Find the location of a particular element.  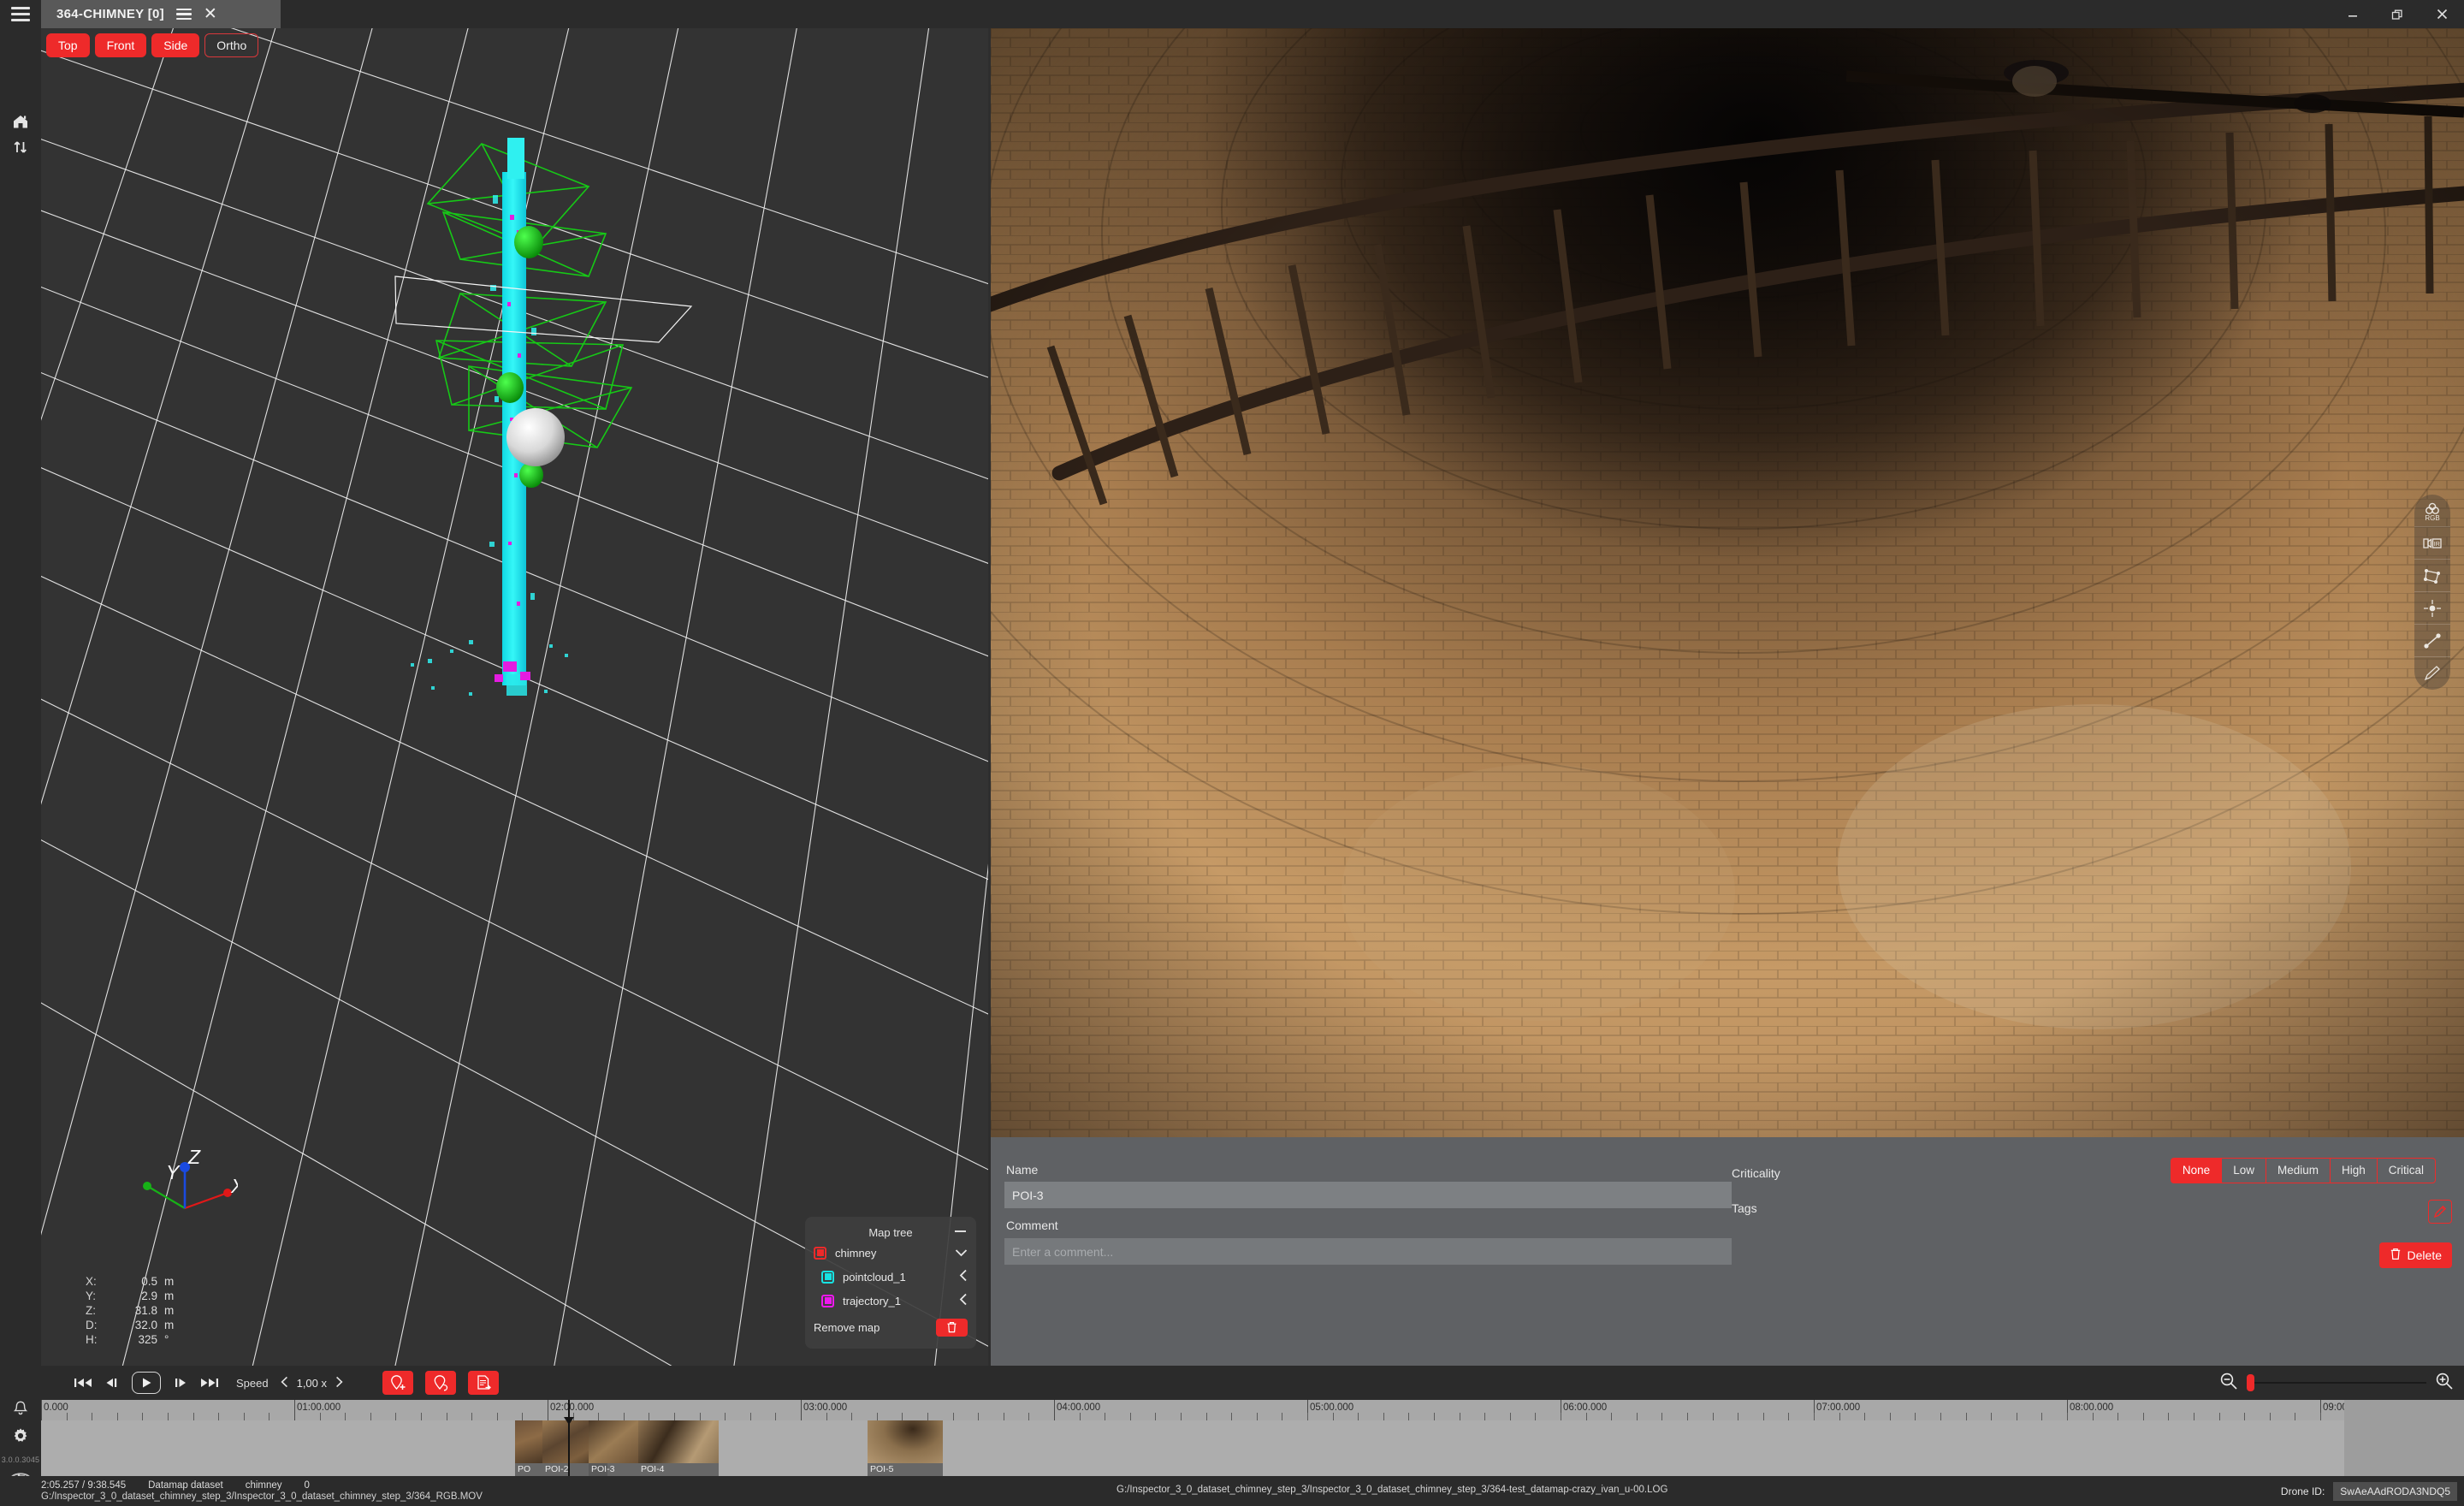

photo-tool-palette: RGB IR is located at coordinates (2432, 592).